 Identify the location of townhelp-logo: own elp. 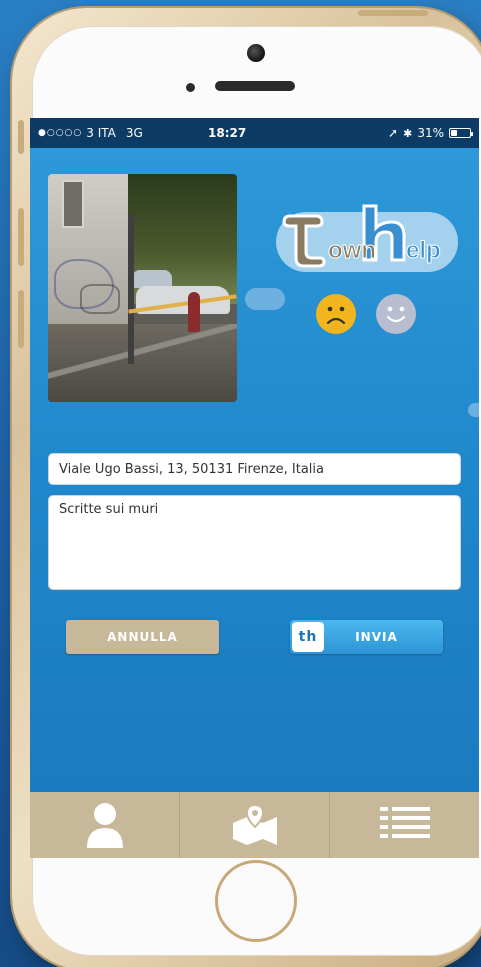
(367, 237).